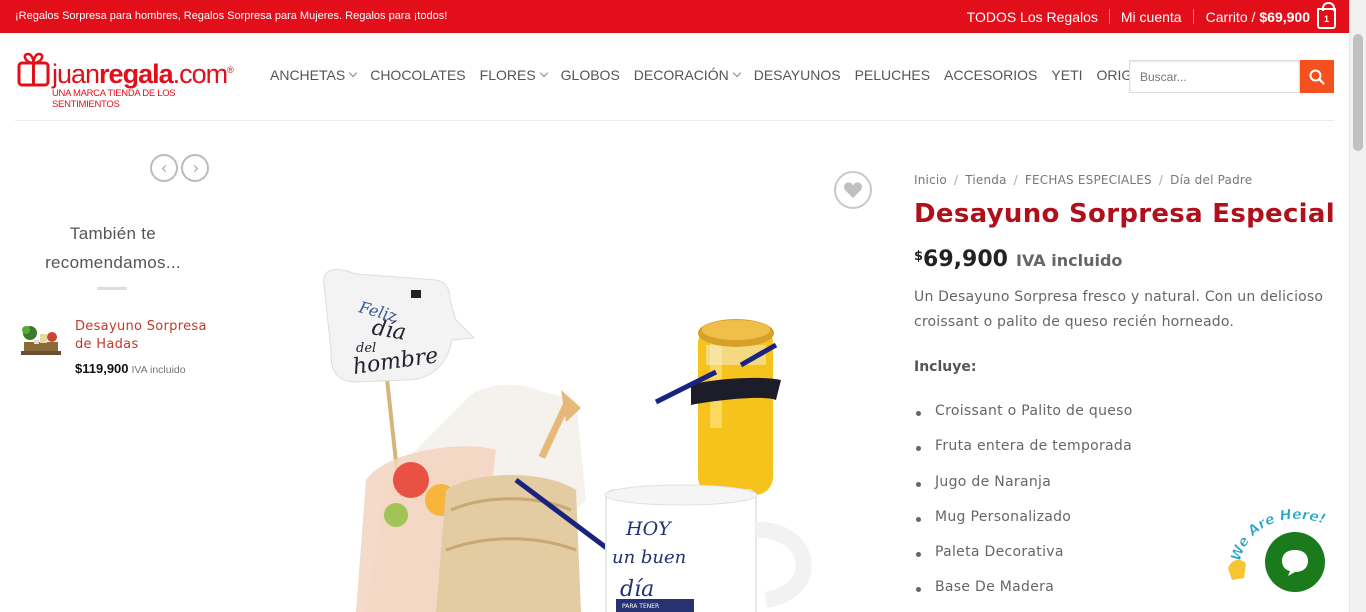  What do you see at coordinates (1230, 16) in the screenshot?
I see `cart-label: Carrito /` at bounding box center [1230, 16].